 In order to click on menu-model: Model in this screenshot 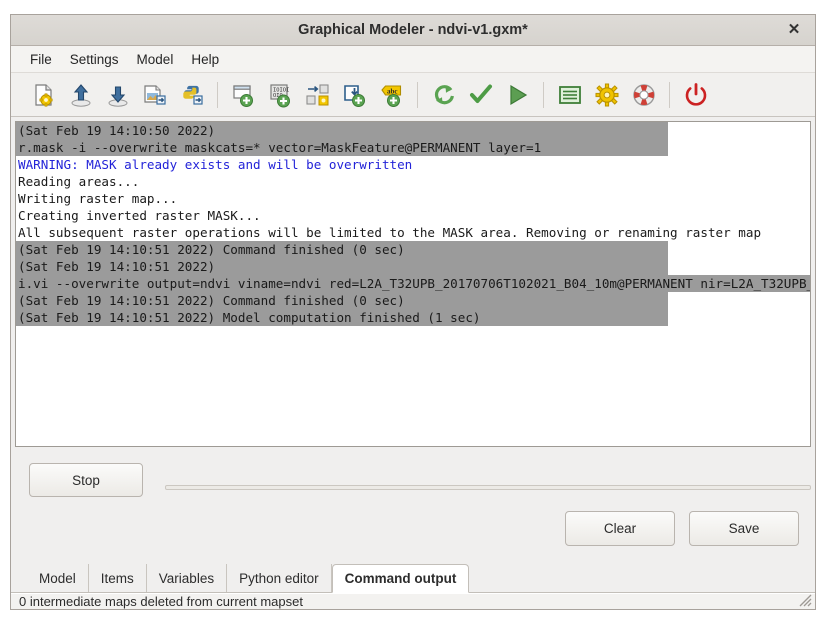, I will do `click(155, 59)`.